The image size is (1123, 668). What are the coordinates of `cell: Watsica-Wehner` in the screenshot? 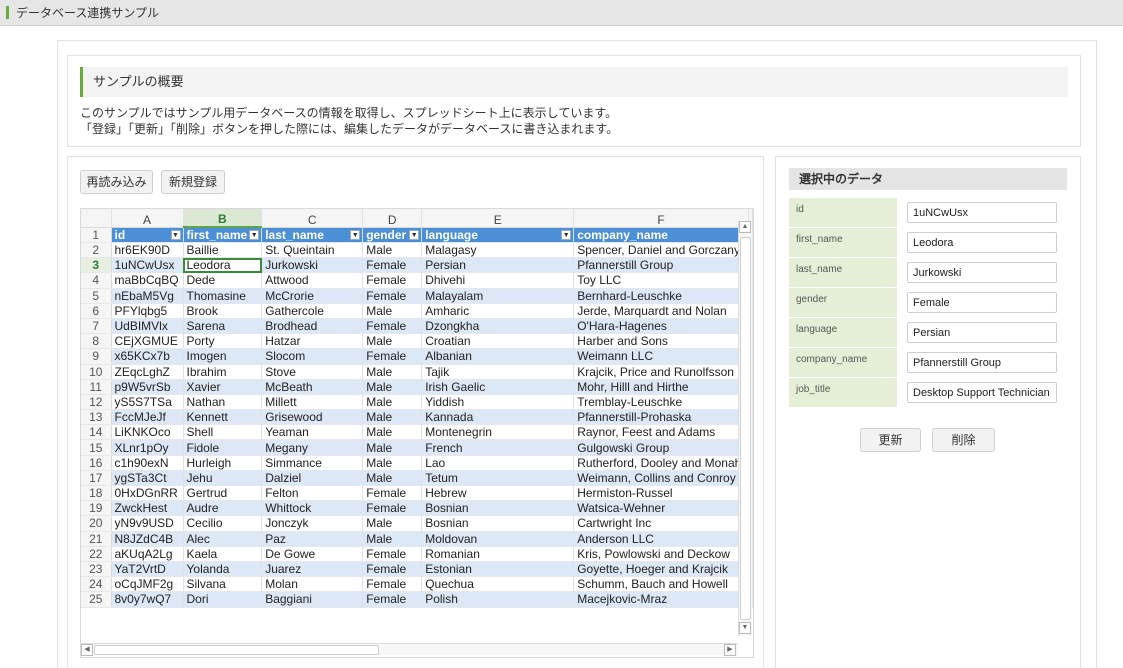 It's located at (661, 508).